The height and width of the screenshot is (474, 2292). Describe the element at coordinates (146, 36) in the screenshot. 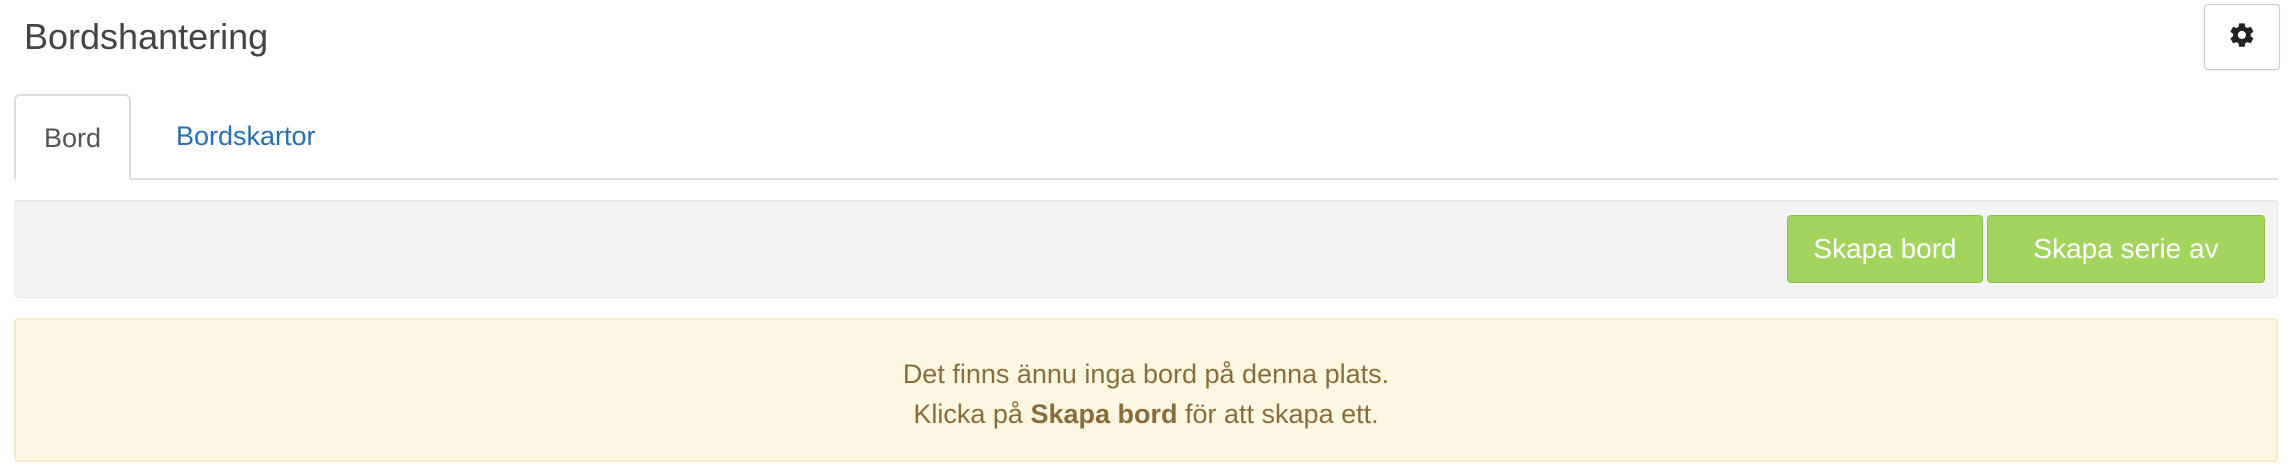

I see `page-title: Bordshantering` at that location.